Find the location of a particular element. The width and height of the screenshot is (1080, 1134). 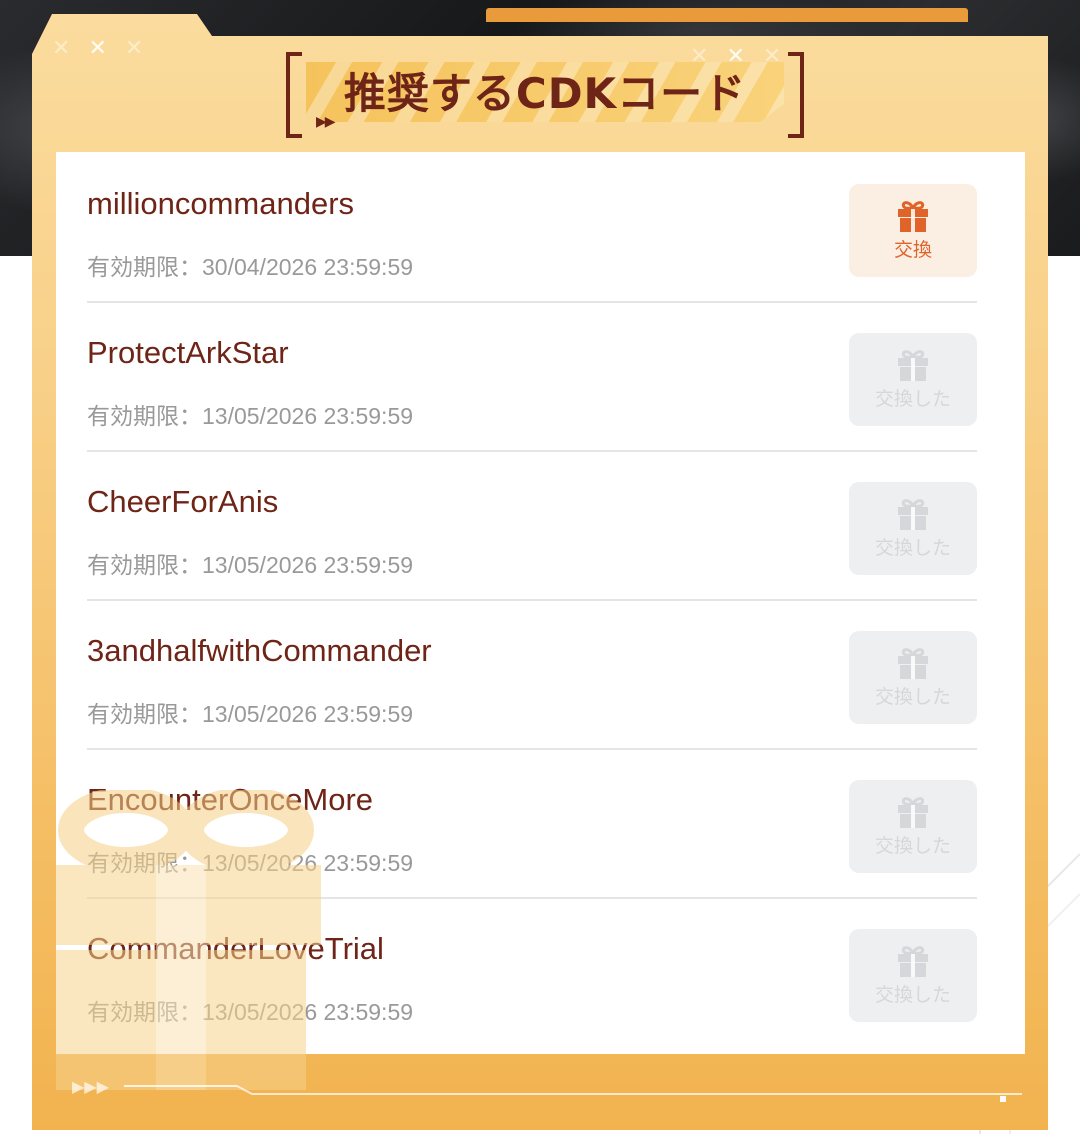

panel-tab-accent is located at coordinates (727, 15).